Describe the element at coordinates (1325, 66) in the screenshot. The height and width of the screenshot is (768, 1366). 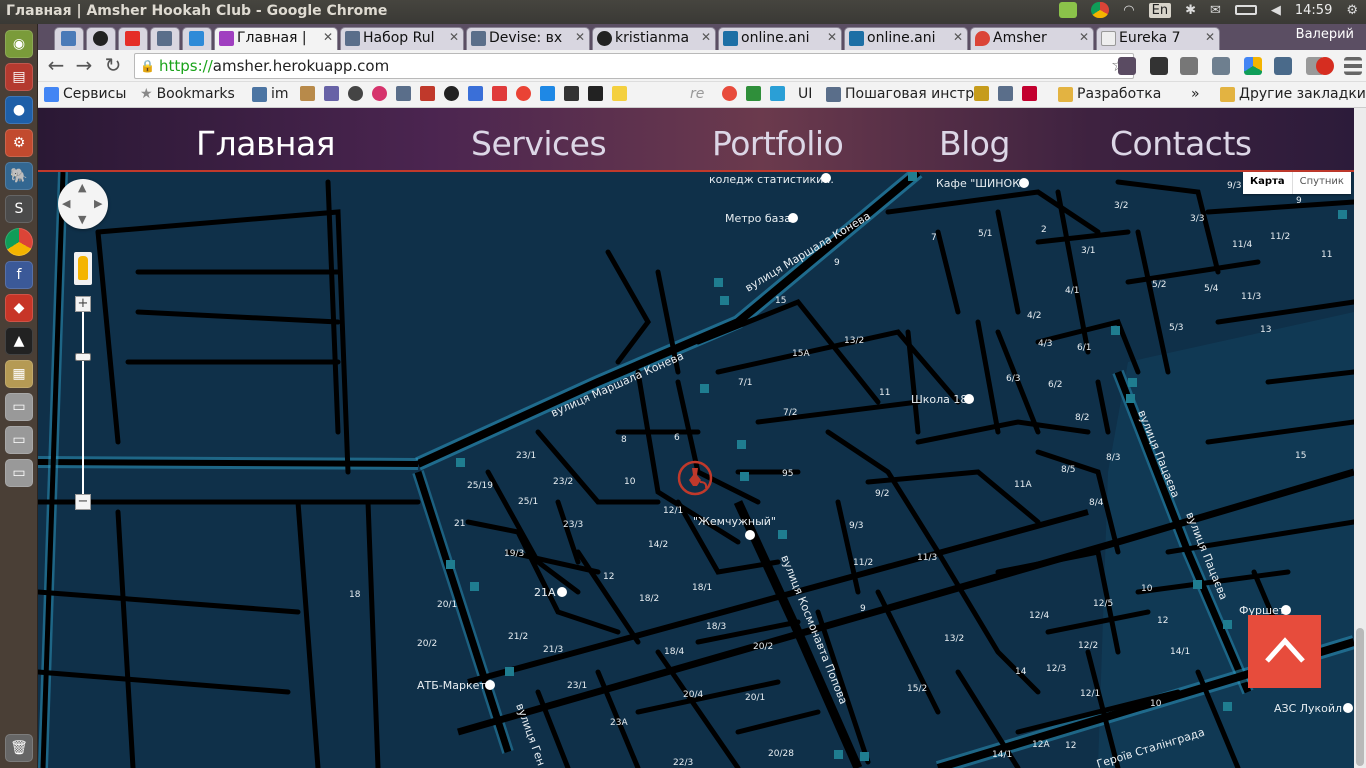
I see `adblock-icon` at that location.